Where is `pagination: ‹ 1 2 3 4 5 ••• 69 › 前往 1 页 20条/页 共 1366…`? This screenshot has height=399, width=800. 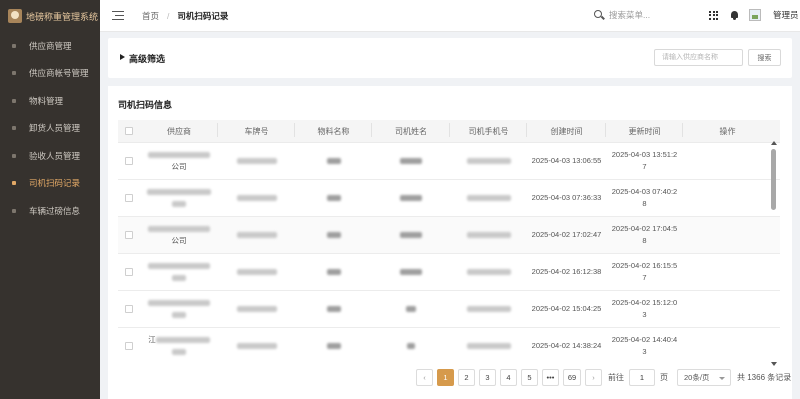
pagination: ‹ 1 2 3 4 5 ••• 69 › 前往 1 页 20条/页 共 1366… is located at coordinates (603, 377).